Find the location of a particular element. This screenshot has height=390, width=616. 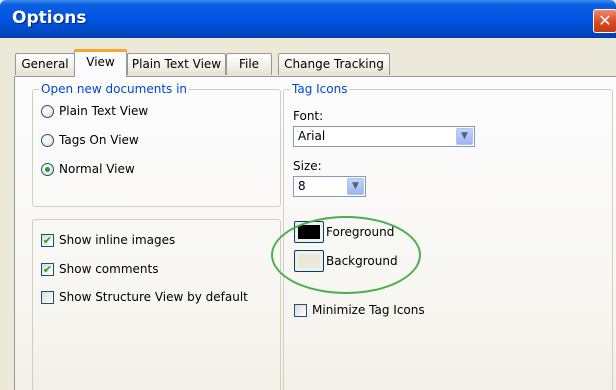

checkbox-show-comments: ✔ Show comments is located at coordinates (99, 269).